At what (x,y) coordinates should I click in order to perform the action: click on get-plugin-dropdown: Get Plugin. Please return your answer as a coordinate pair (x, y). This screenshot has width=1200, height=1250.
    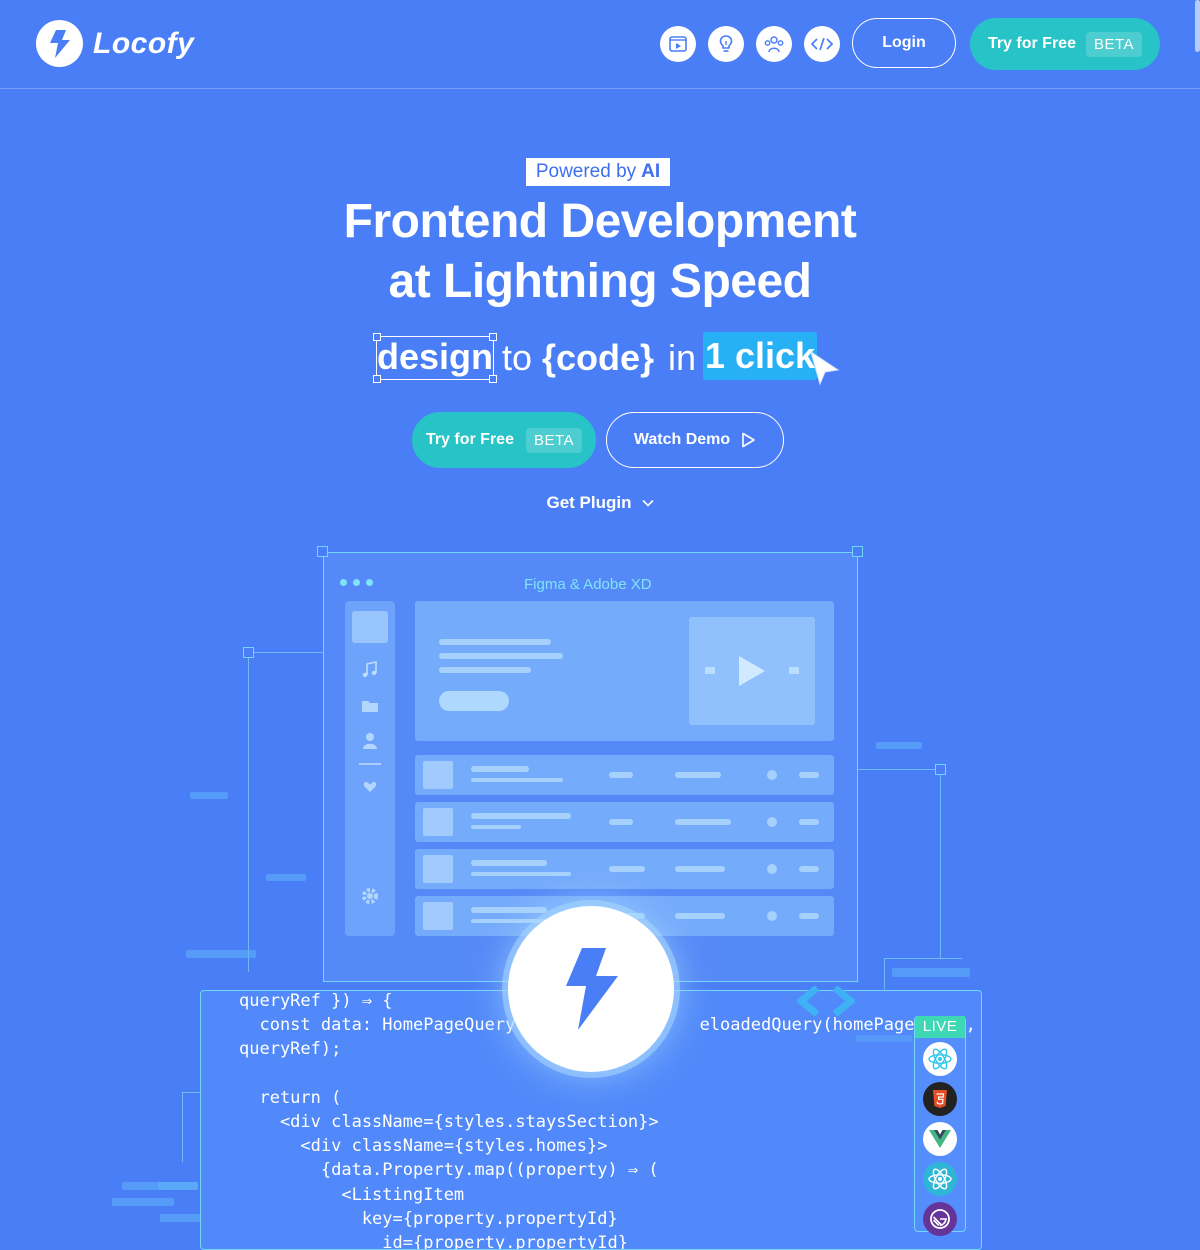
    Looking at the image, I should click on (600, 503).